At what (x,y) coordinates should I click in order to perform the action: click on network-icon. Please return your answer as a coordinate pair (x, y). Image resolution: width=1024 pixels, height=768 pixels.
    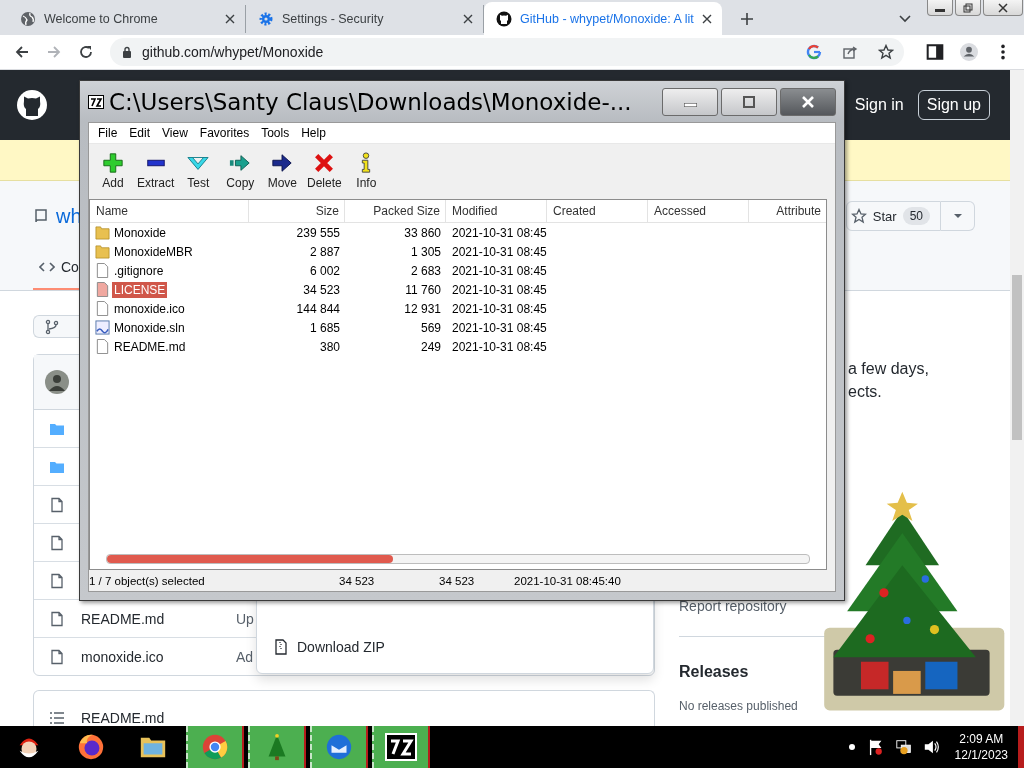
    Looking at the image, I should click on (903, 747).